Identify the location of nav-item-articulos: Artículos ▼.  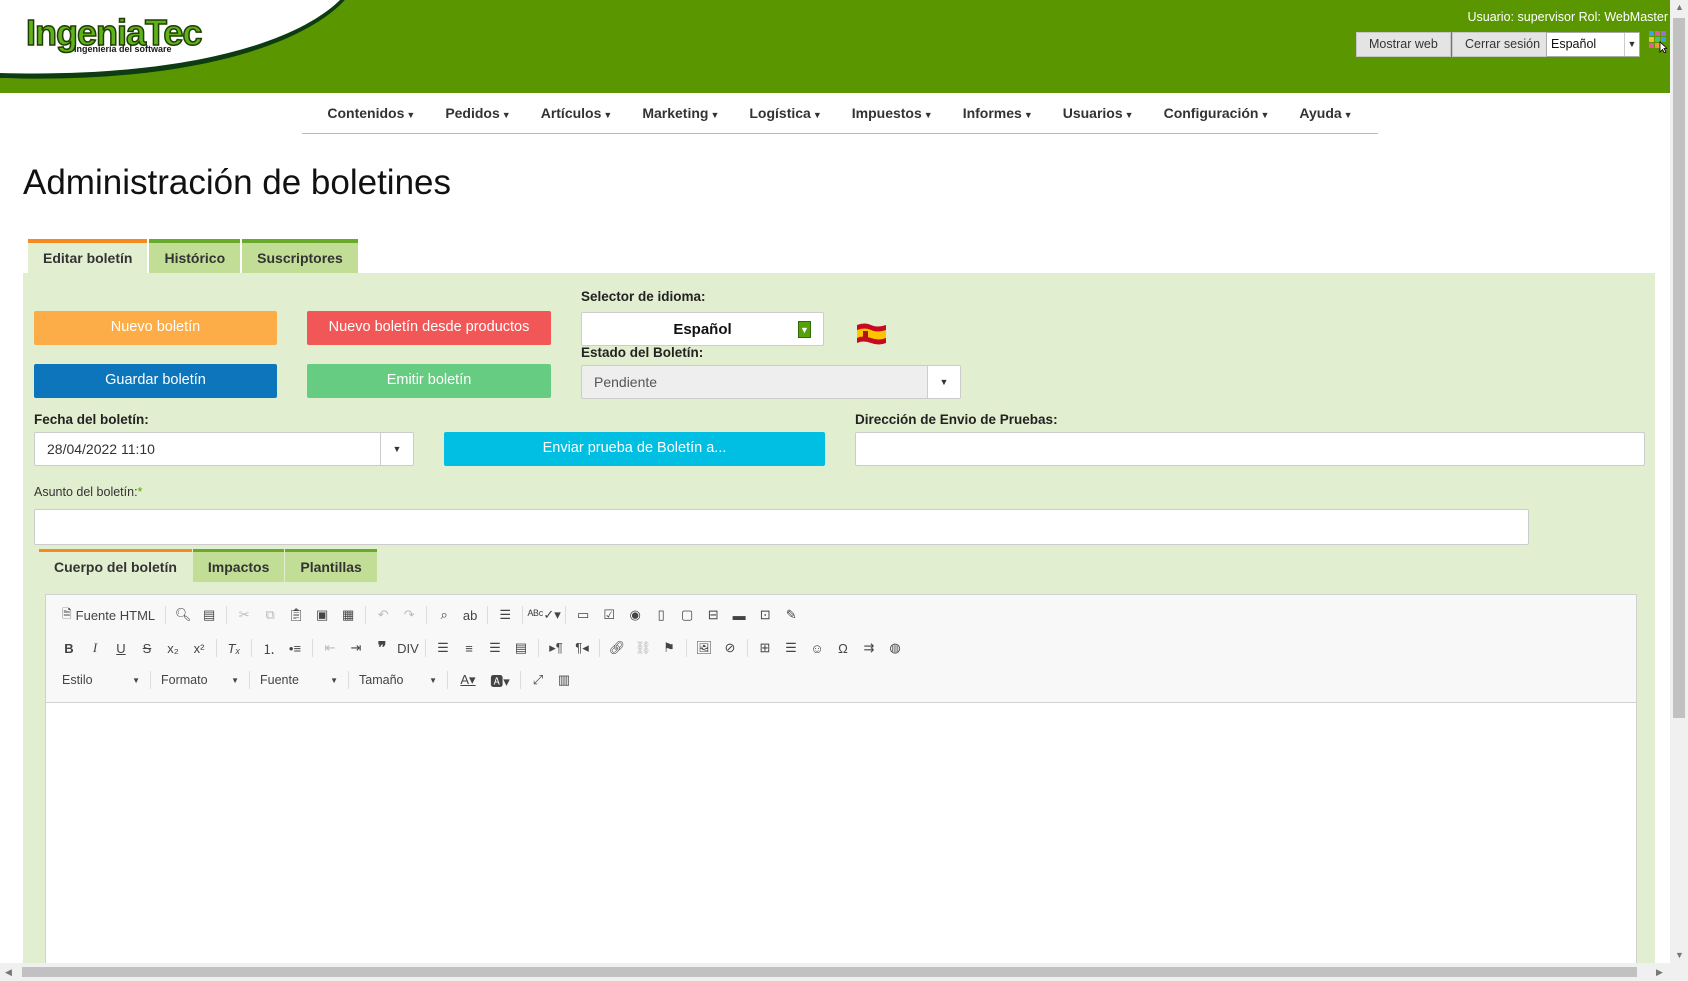
(577, 113).